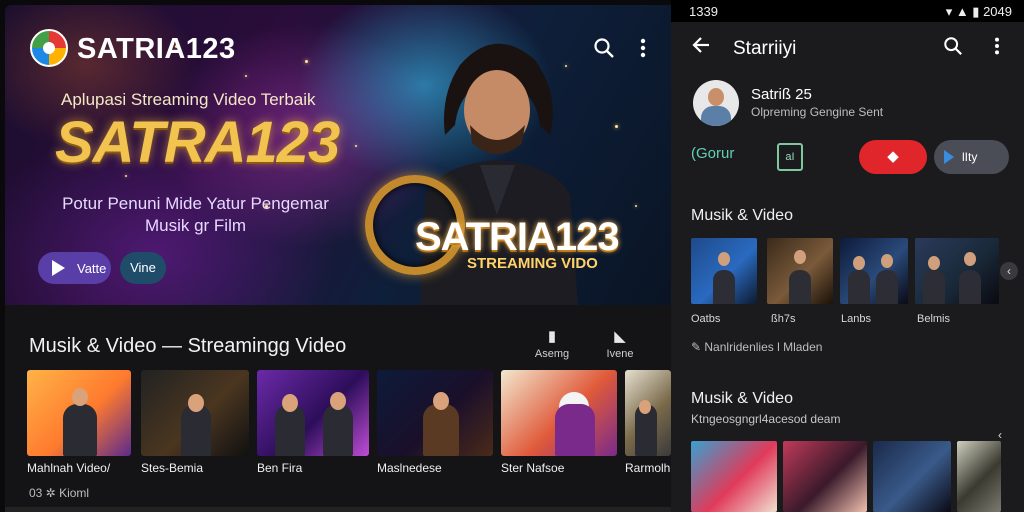  I want to click on bookmark-action-label: Asemg, so click(552, 354).